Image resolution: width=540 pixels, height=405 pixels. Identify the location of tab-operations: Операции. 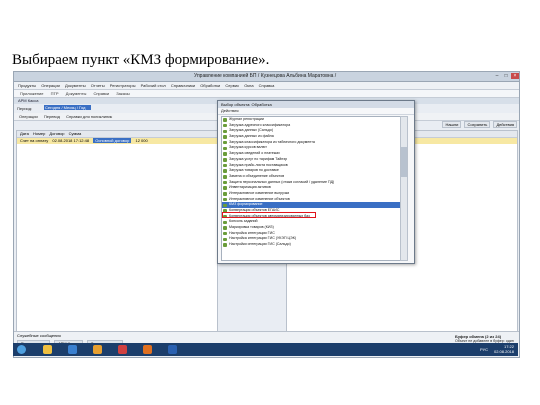
(28, 116).